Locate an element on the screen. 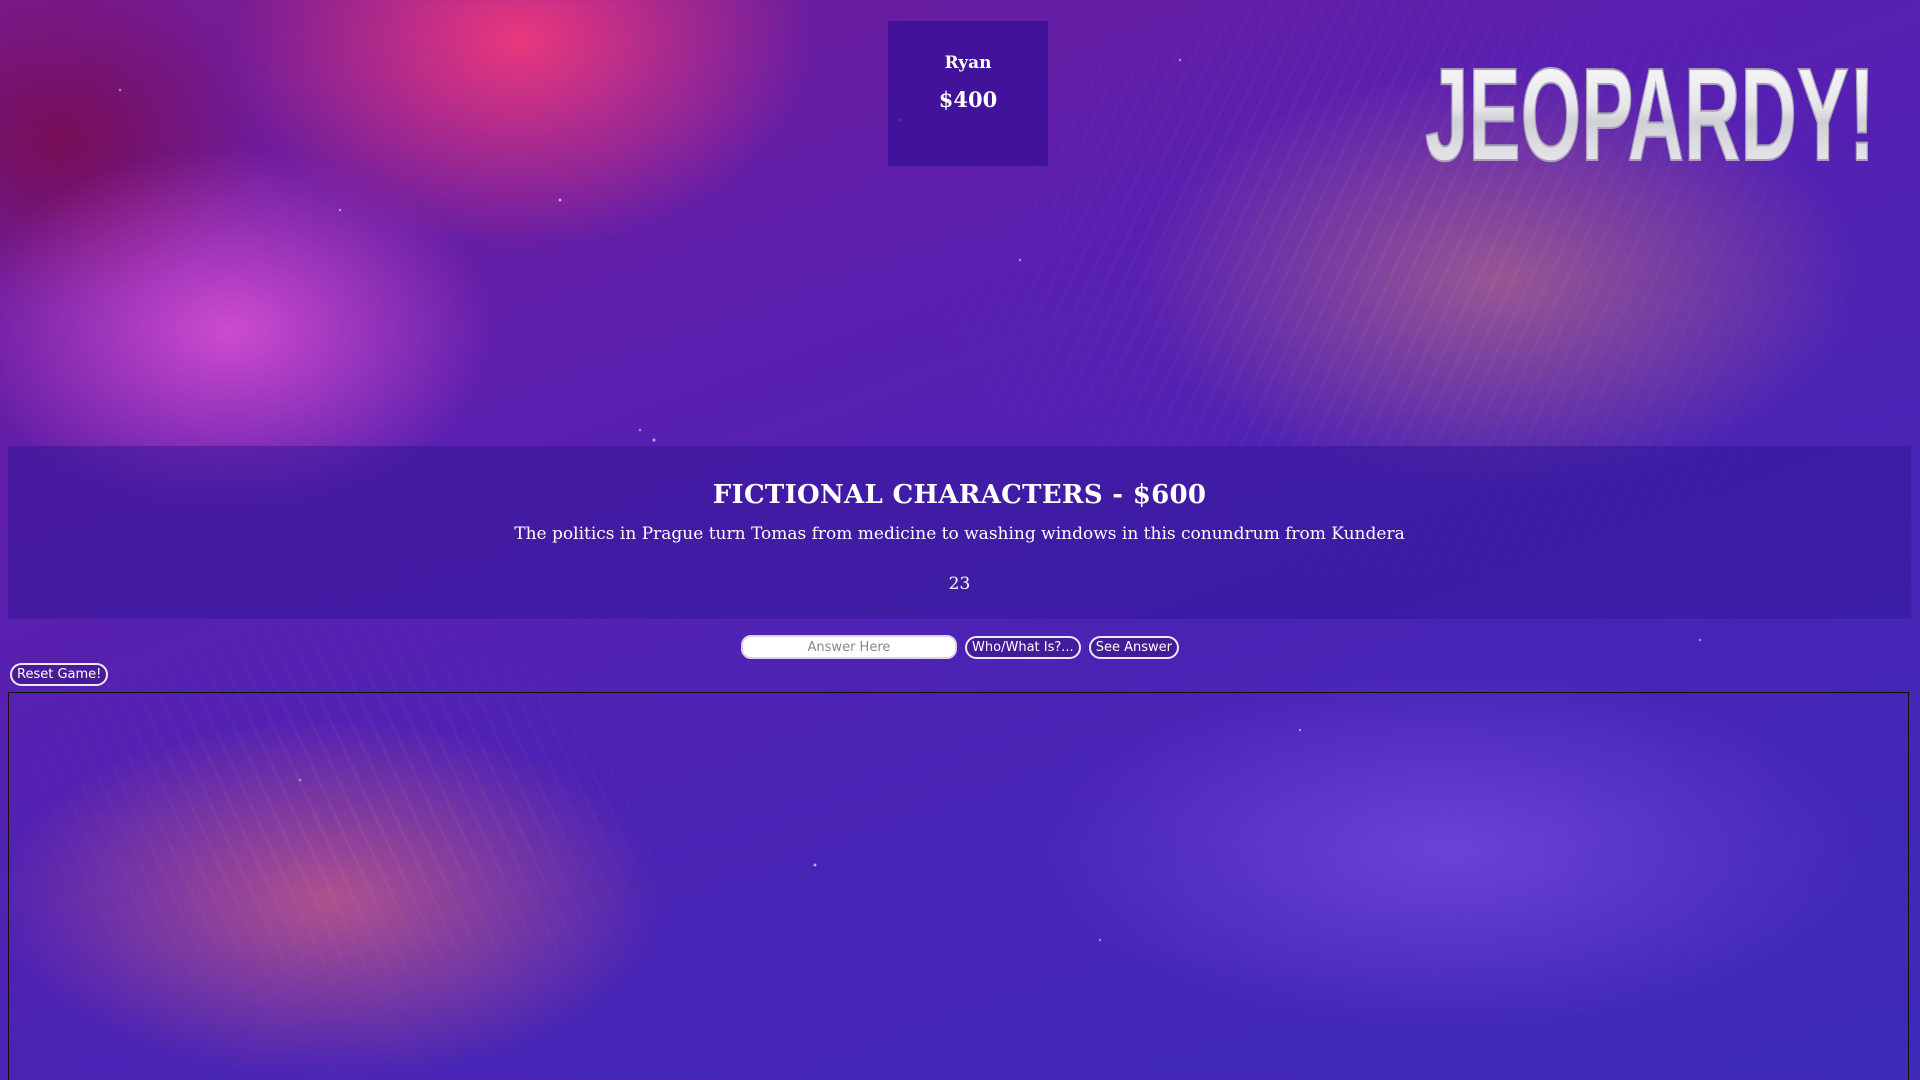 This screenshot has height=1080, width=1920. logo-text: JEOPARDY! is located at coordinates (1650, 109).